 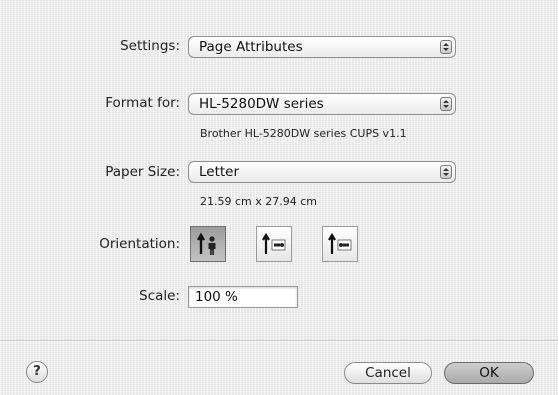 I want to click on format-for-value: HL-5280DW series, so click(x=261, y=104).